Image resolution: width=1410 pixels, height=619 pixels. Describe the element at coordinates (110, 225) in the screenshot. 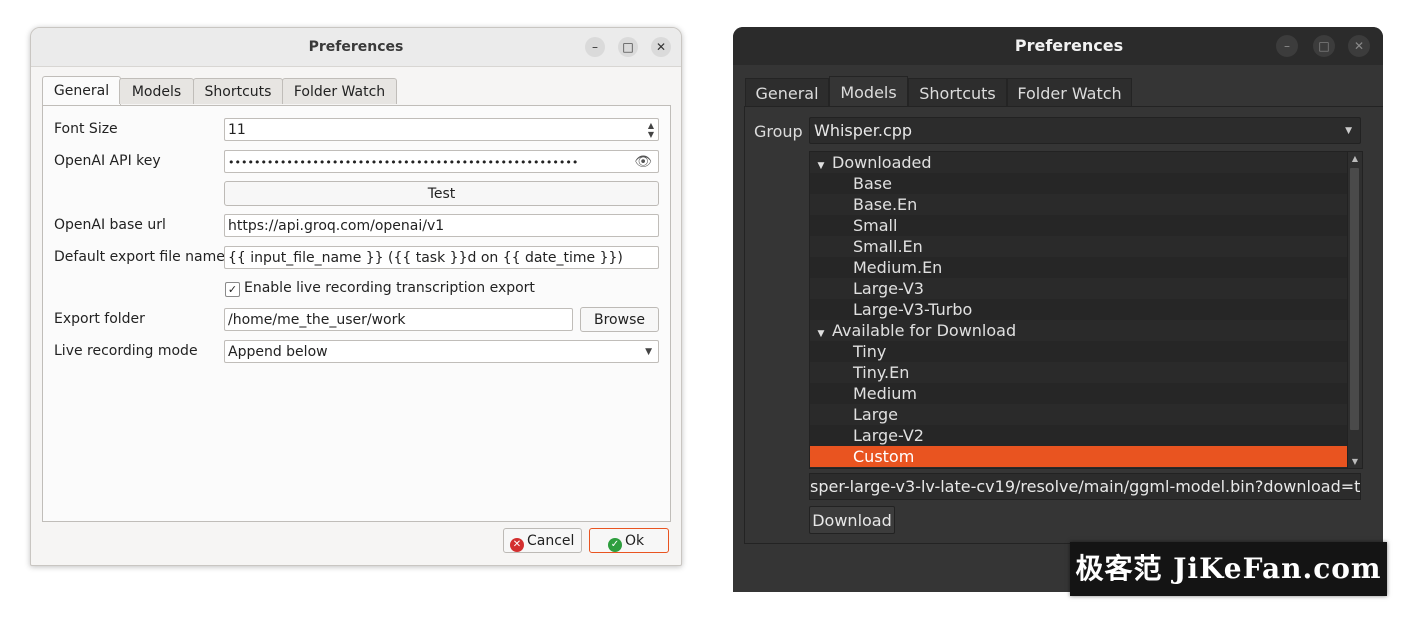

I see `base-url-label: OpenAI base url` at that location.